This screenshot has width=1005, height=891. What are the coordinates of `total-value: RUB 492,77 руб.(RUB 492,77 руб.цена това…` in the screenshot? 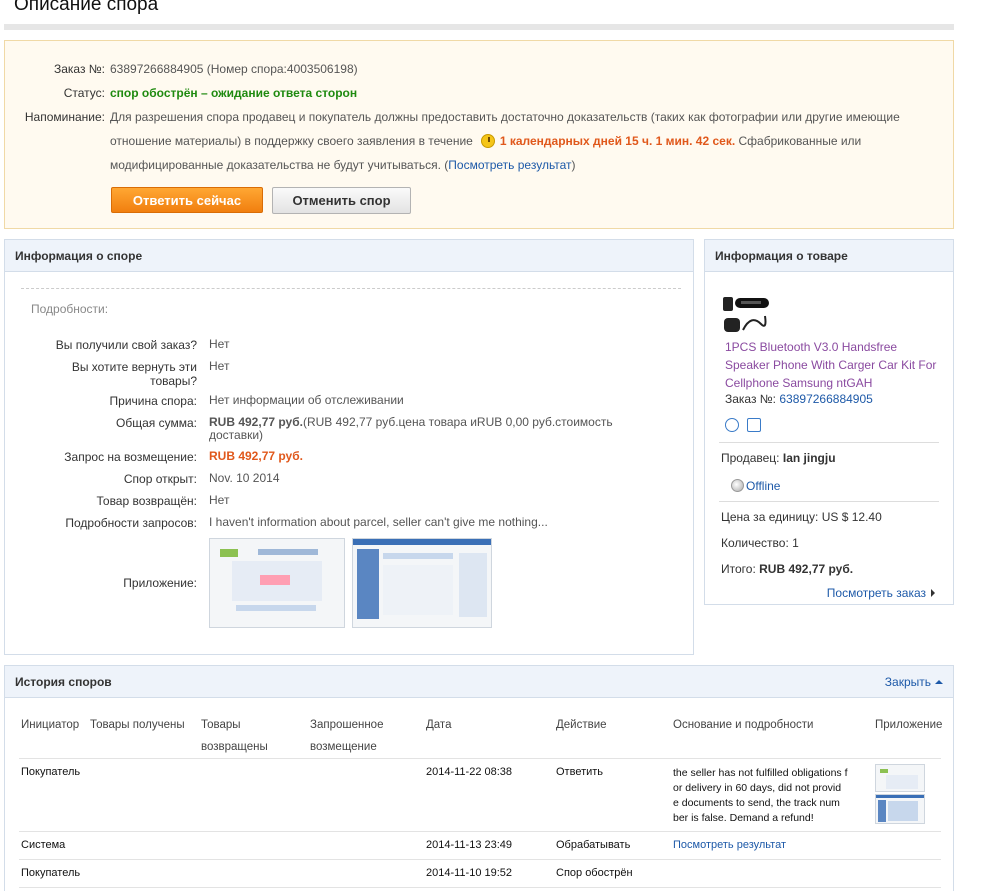 It's located at (419, 429).